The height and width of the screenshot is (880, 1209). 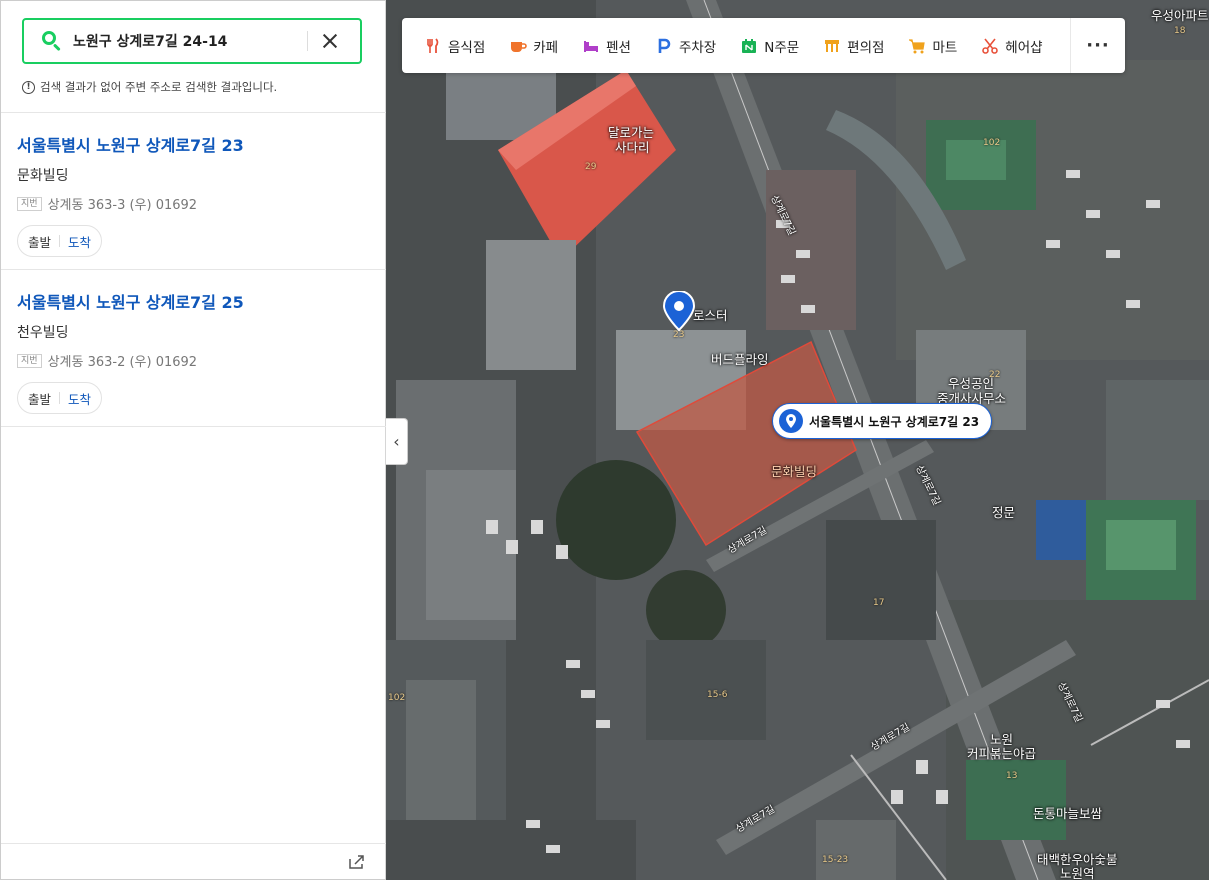 What do you see at coordinates (357, 862) in the screenshot?
I see `share-icon` at bounding box center [357, 862].